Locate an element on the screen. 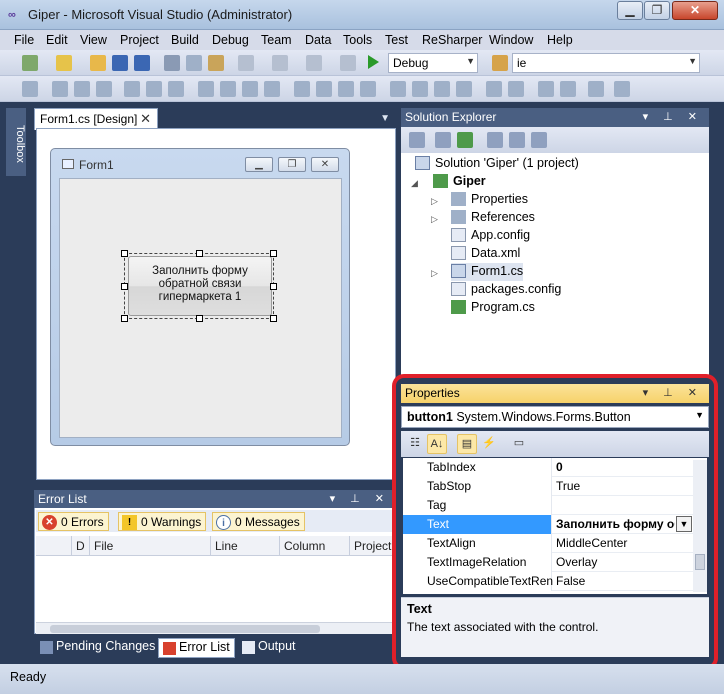 This screenshot has height=694, width=724. tree-item-app-config: App.config is located at coordinates (490, 236).